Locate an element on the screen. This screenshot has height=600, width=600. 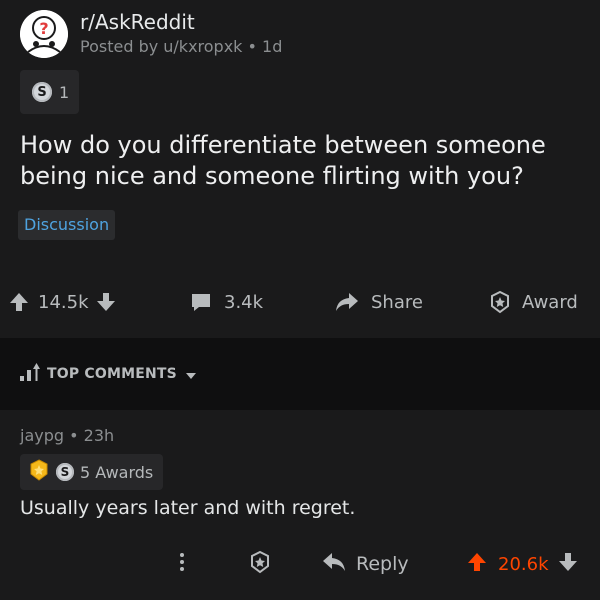
comment-vote-count: 20.6k is located at coordinates (523, 564).